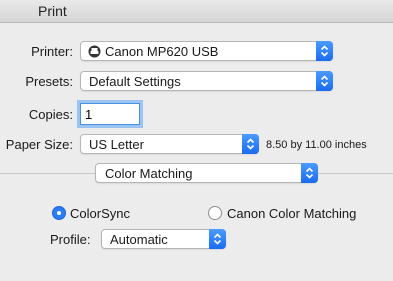  Describe the element at coordinates (47, 173) in the screenshot. I see `section-divider-left` at that location.